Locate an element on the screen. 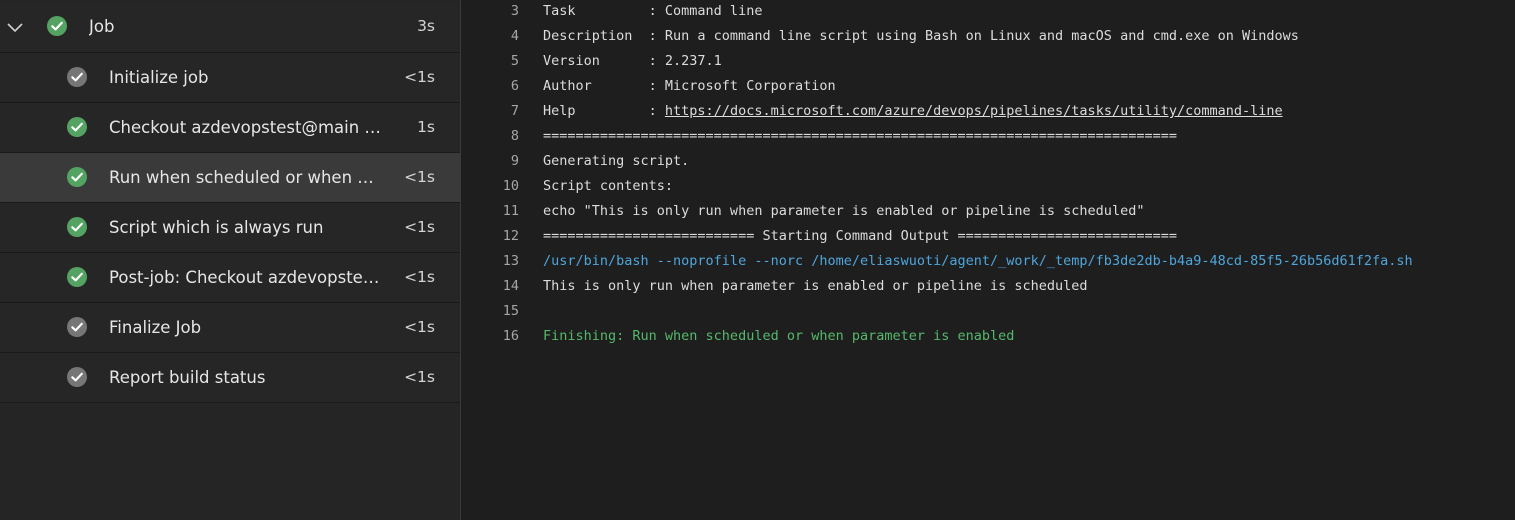 Image resolution: width=1515 pixels, height=520 pixels. step-label: Script which is always run is located at coordinates (216, 227).